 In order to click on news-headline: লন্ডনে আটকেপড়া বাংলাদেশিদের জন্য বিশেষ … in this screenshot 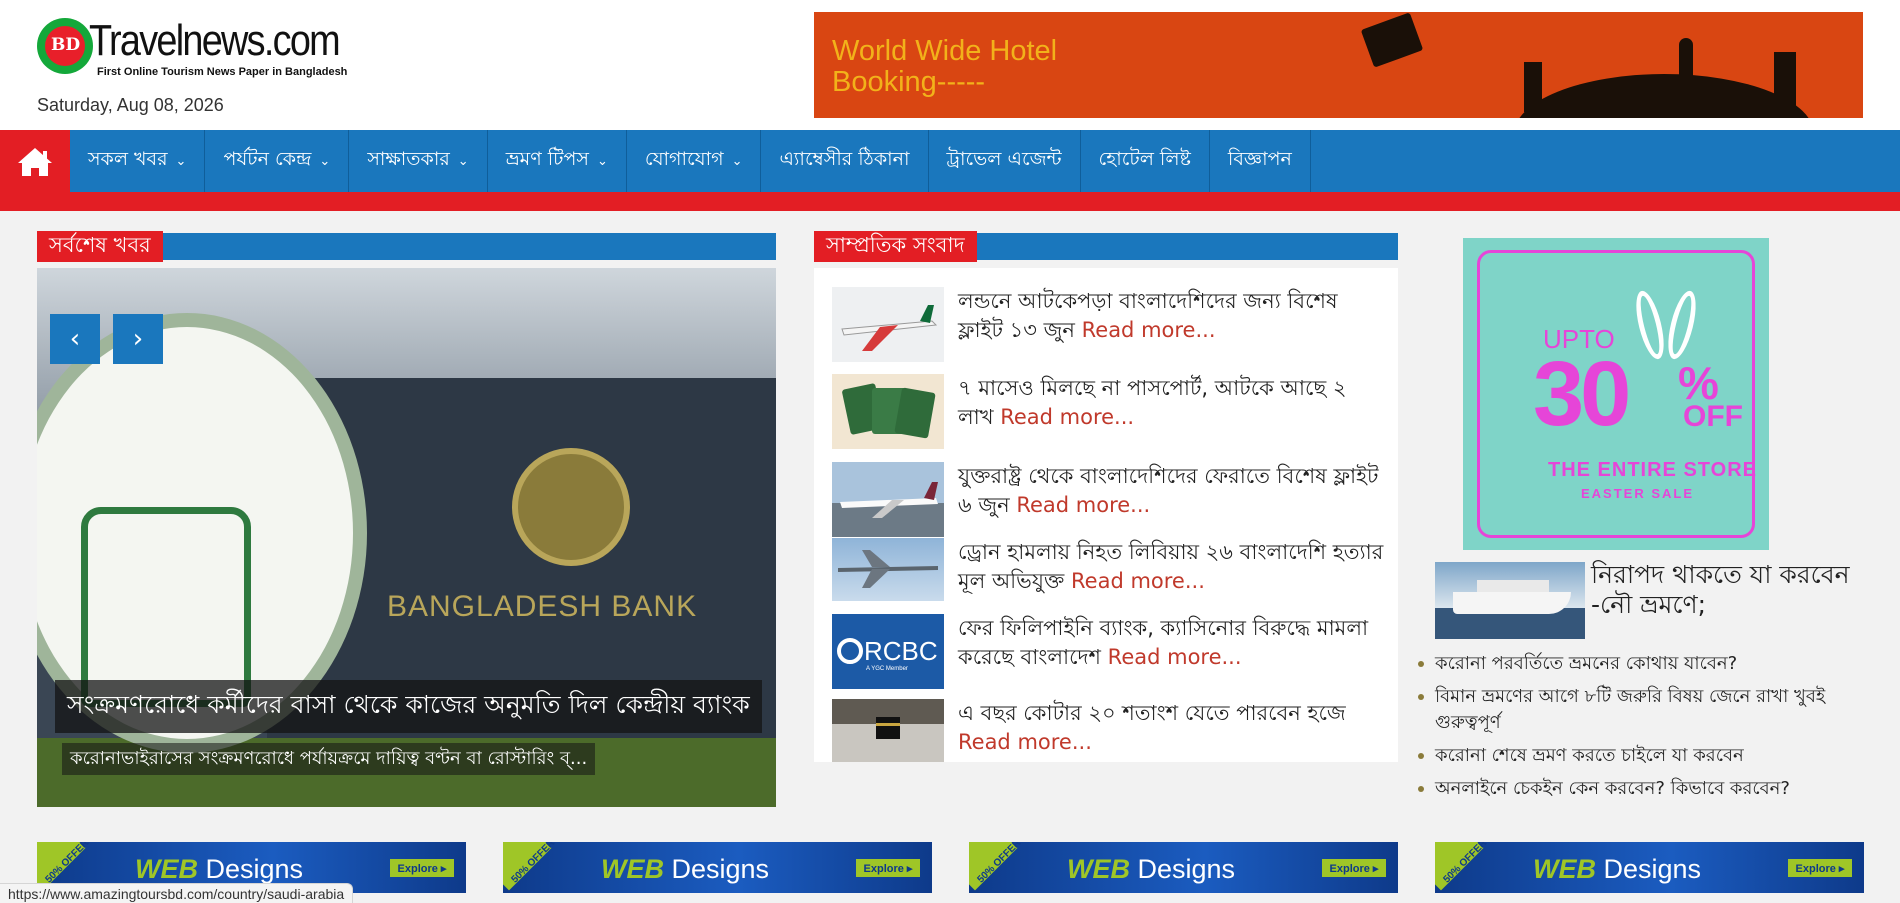, I will do `click(1173, 316)`.